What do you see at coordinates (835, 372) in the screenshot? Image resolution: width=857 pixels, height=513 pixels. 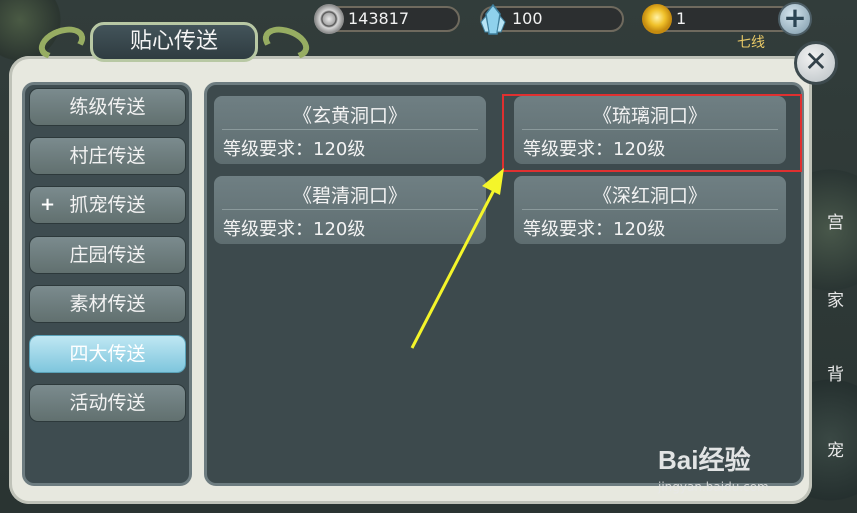 I see `side-menu-label: 背` at bounding box center [835, 372].